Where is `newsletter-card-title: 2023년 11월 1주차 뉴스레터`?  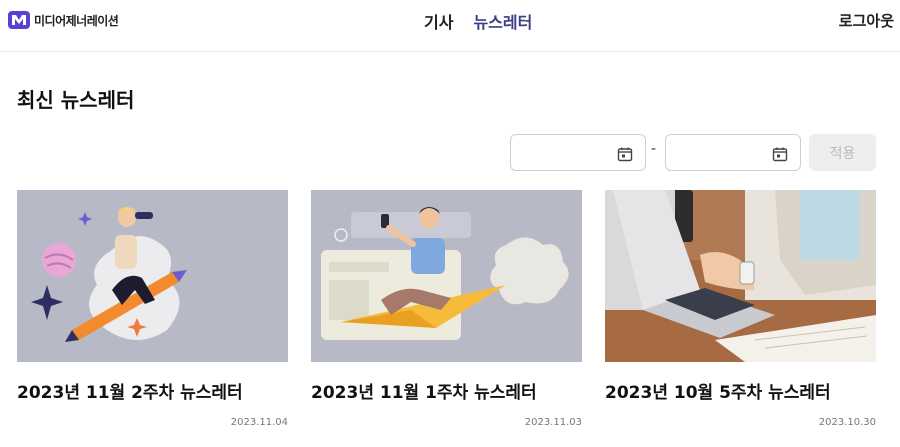
newsletter-card-title: 2023년 11월 1주차 뉴스레터 is located at coordinates (424, 390).